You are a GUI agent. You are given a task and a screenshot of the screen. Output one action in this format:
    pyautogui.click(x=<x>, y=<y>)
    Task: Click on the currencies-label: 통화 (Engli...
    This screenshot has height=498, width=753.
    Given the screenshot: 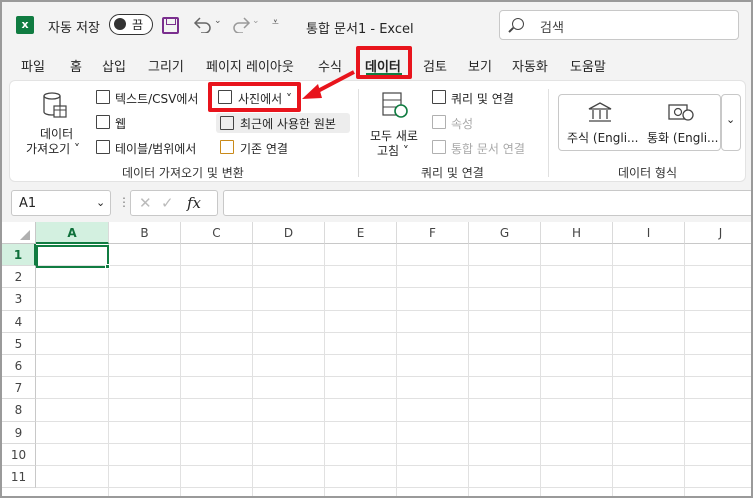 What is the action you would take?
    pyautogui.click(x=683, y=138)
    